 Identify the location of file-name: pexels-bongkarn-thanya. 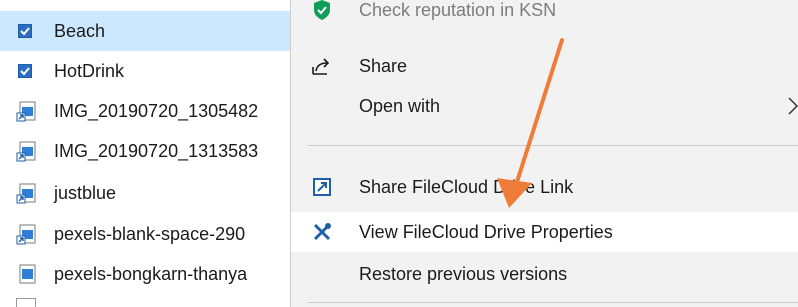
(151, 273).